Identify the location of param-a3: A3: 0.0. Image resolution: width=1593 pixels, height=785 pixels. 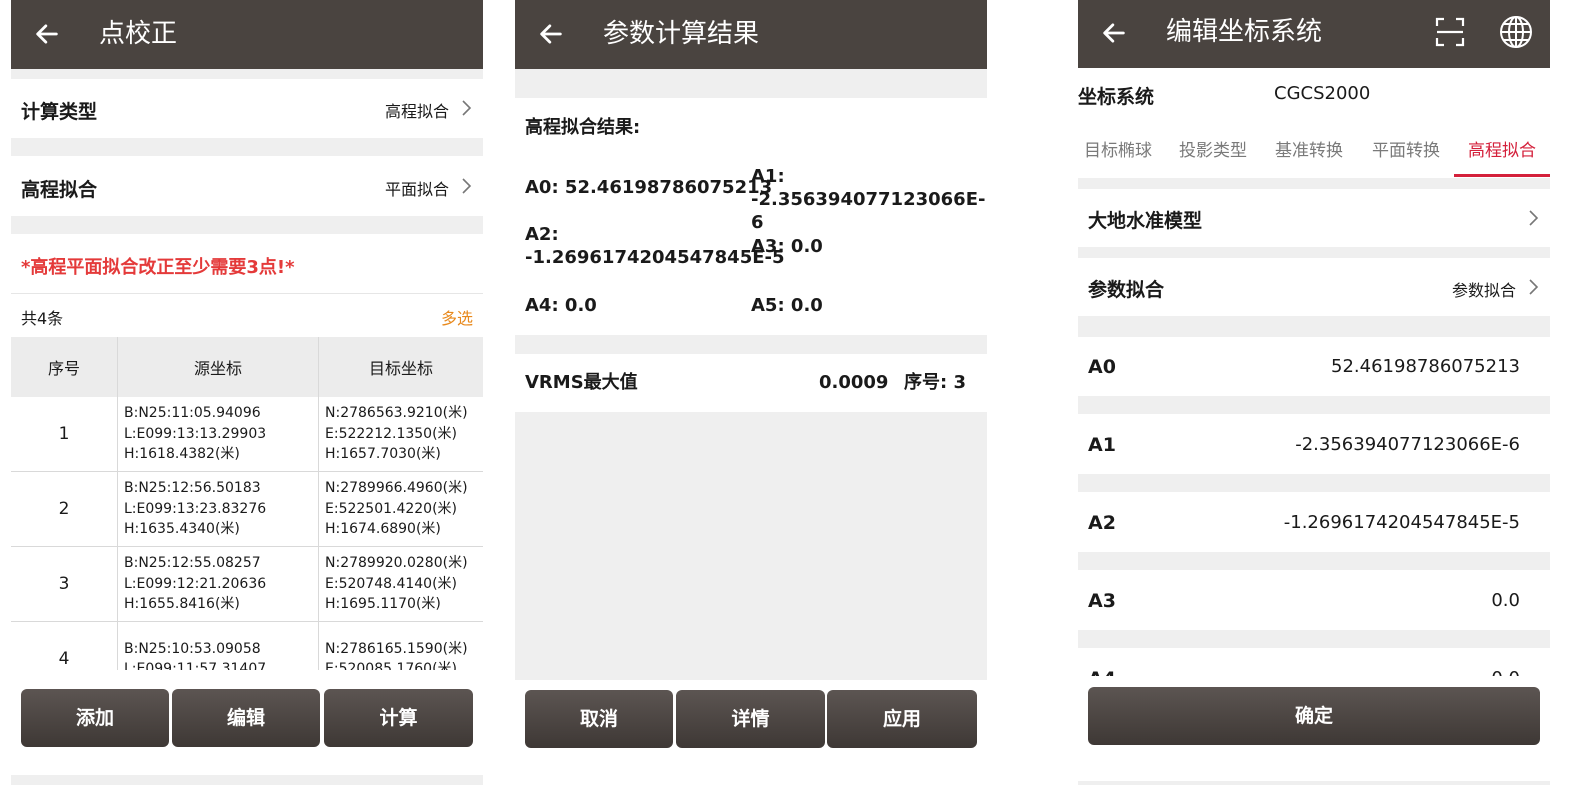
(787, 246).